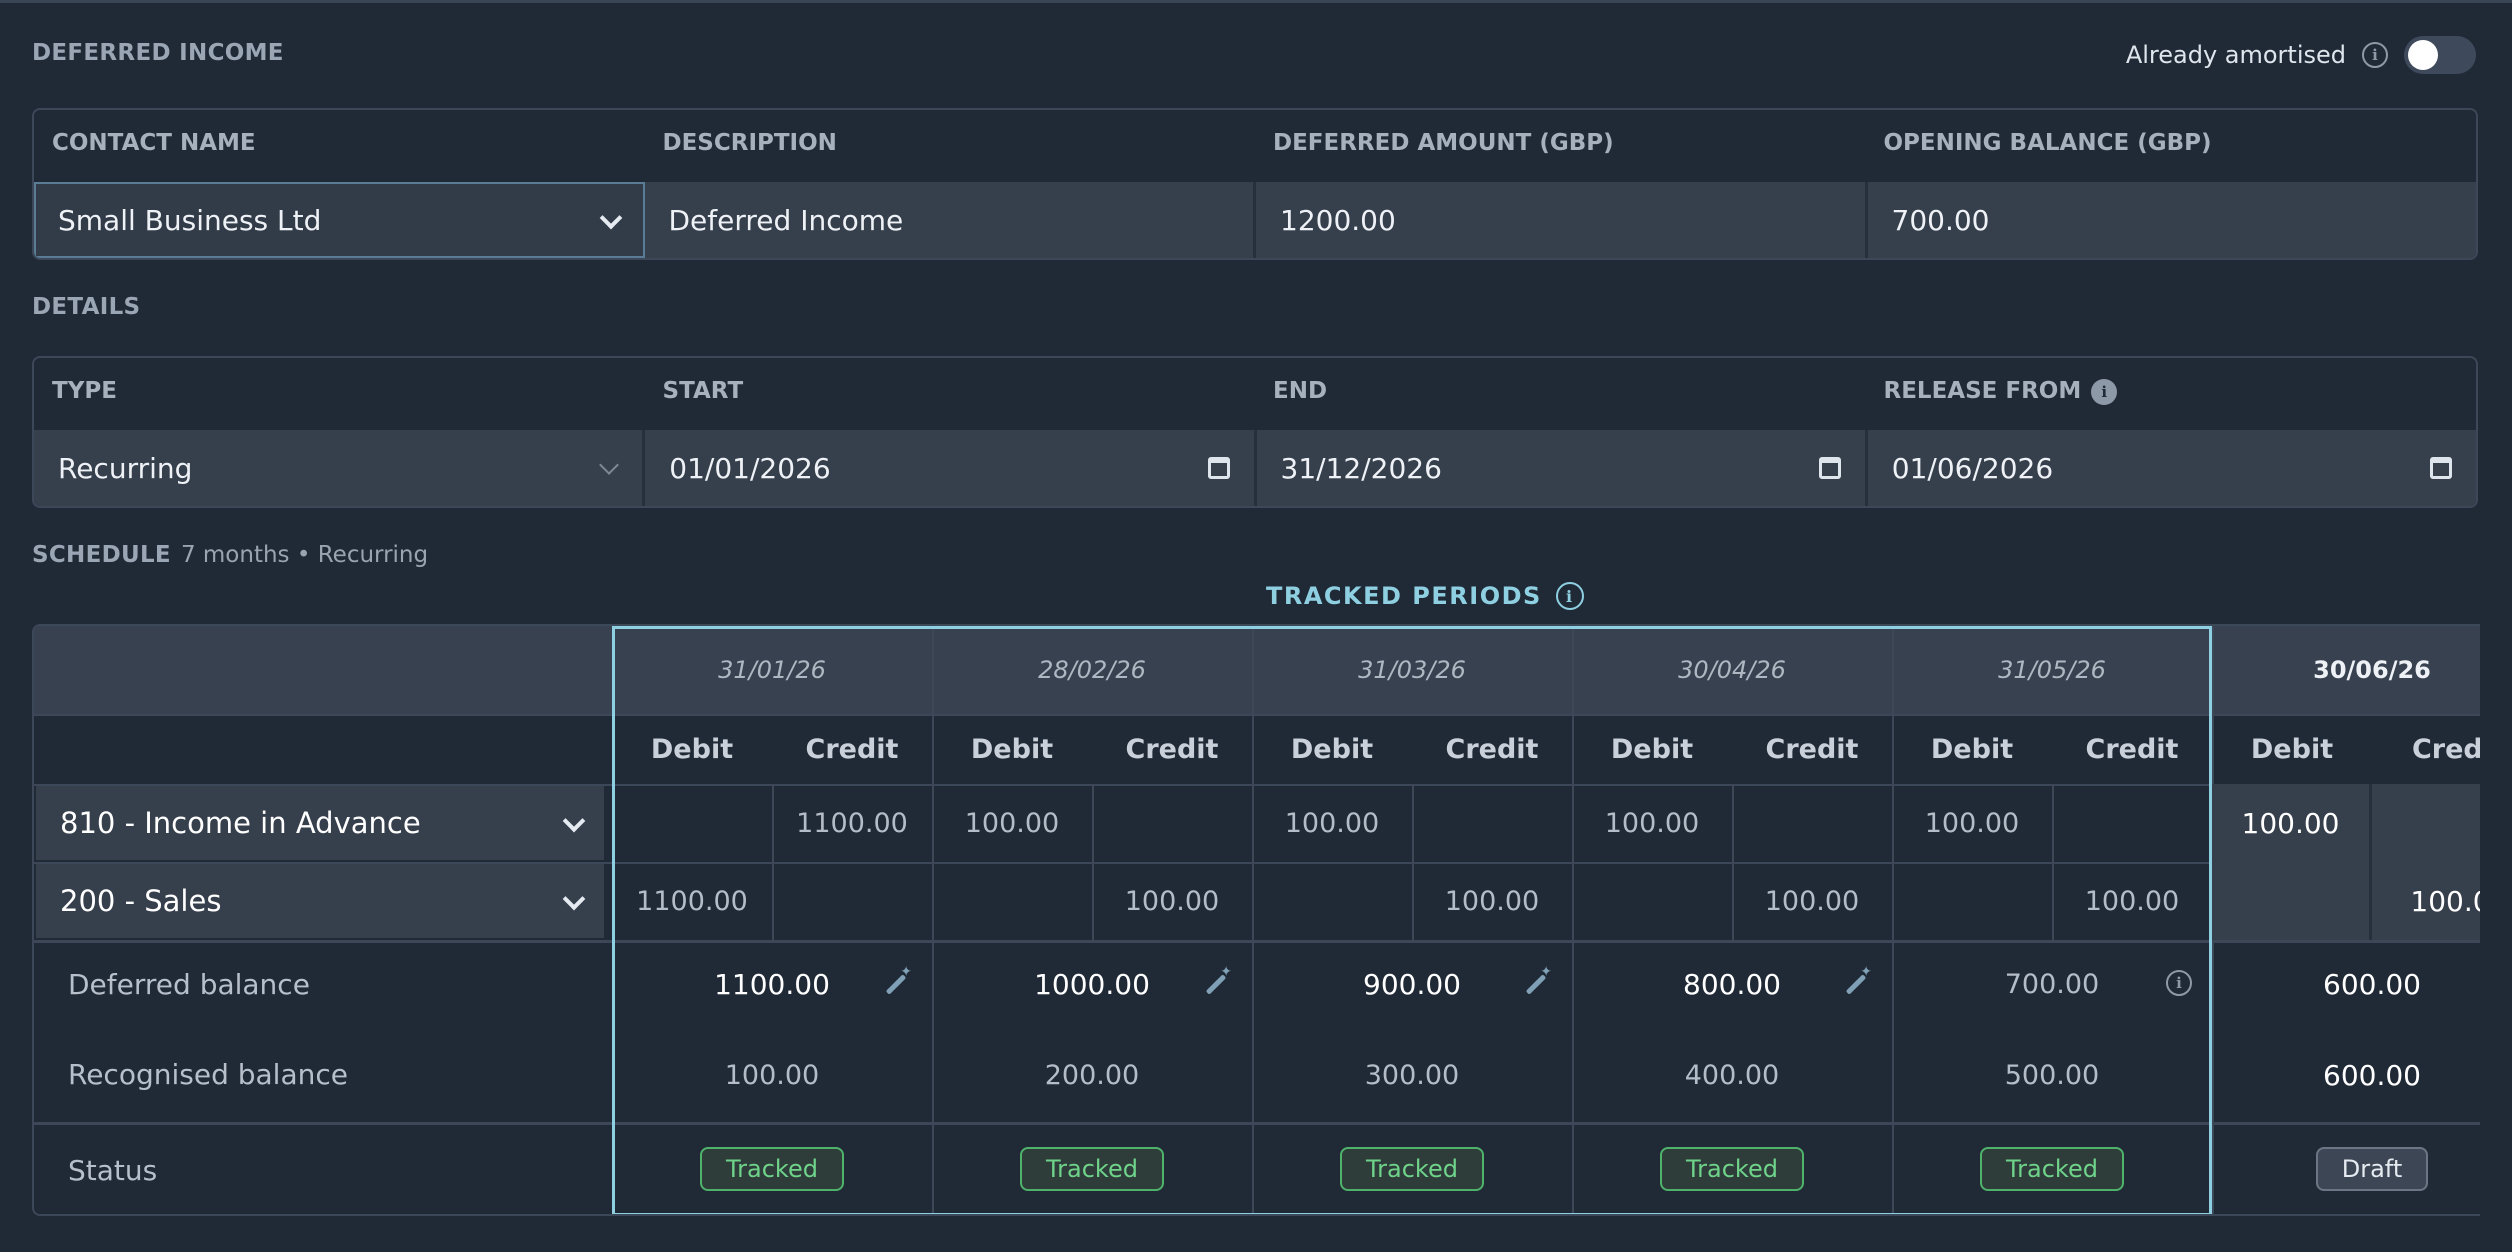  Describe the element at coordinates (703, 391) in the screenshot. I see `start-header: START` at that location.